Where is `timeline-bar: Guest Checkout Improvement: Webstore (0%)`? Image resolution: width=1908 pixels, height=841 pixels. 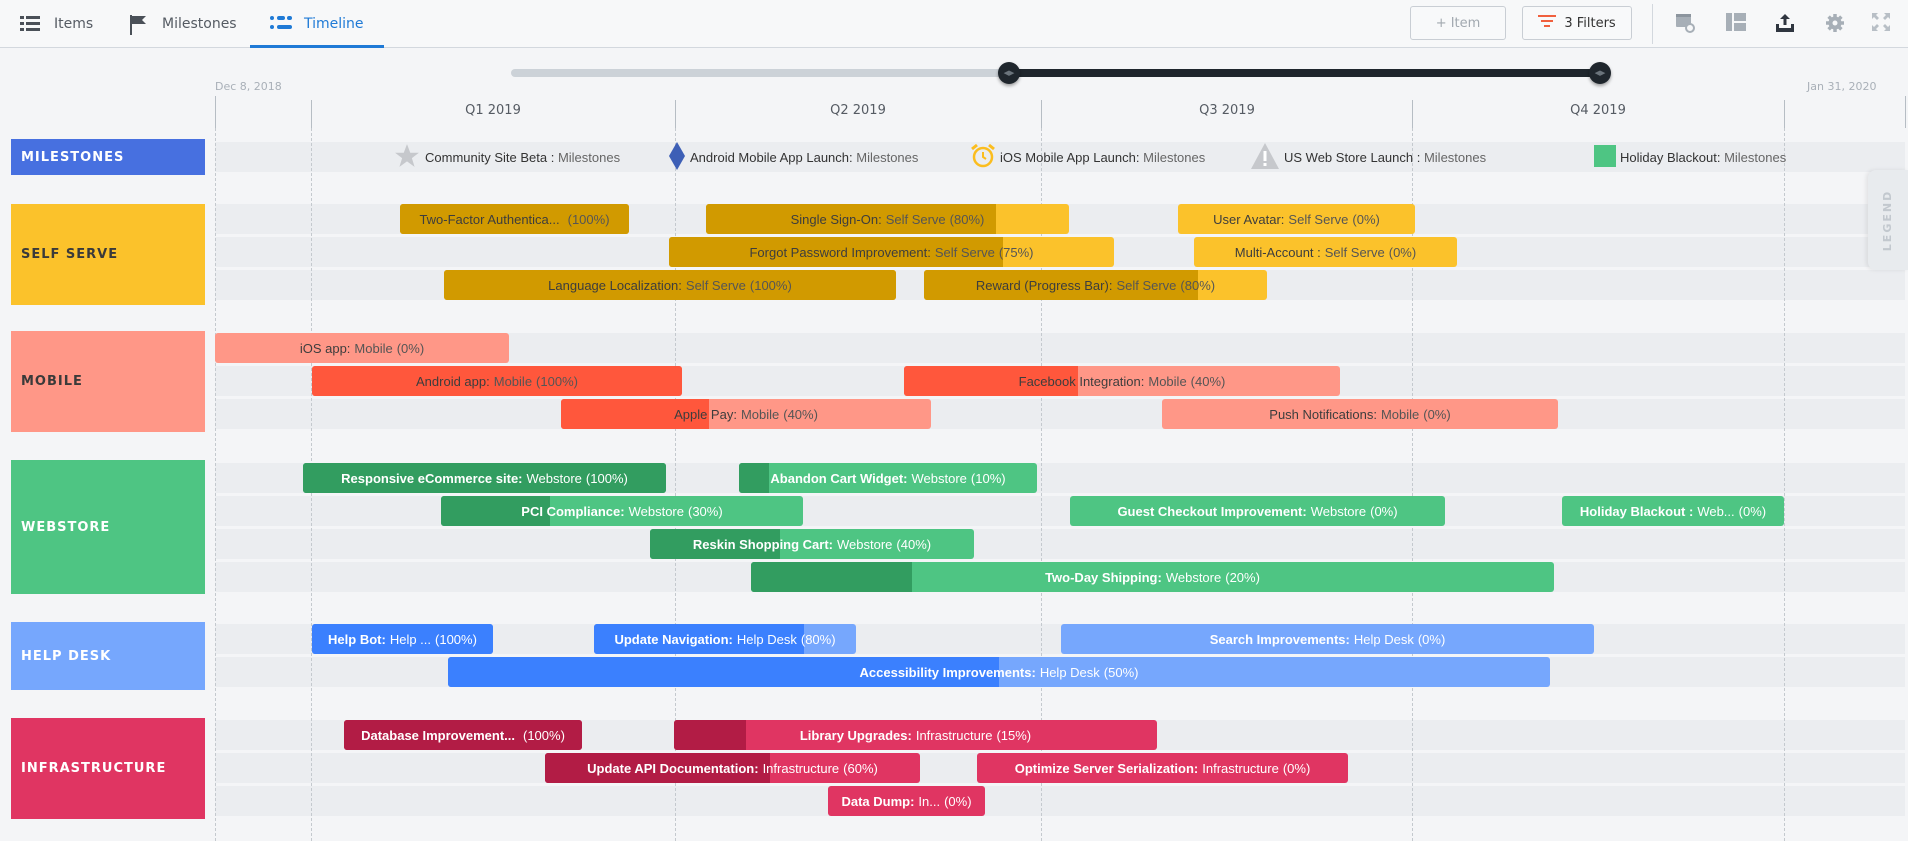 timeline-bar: Guest Checkout Improvement: Webstore (0%) is located at coordinates (1257, 511).